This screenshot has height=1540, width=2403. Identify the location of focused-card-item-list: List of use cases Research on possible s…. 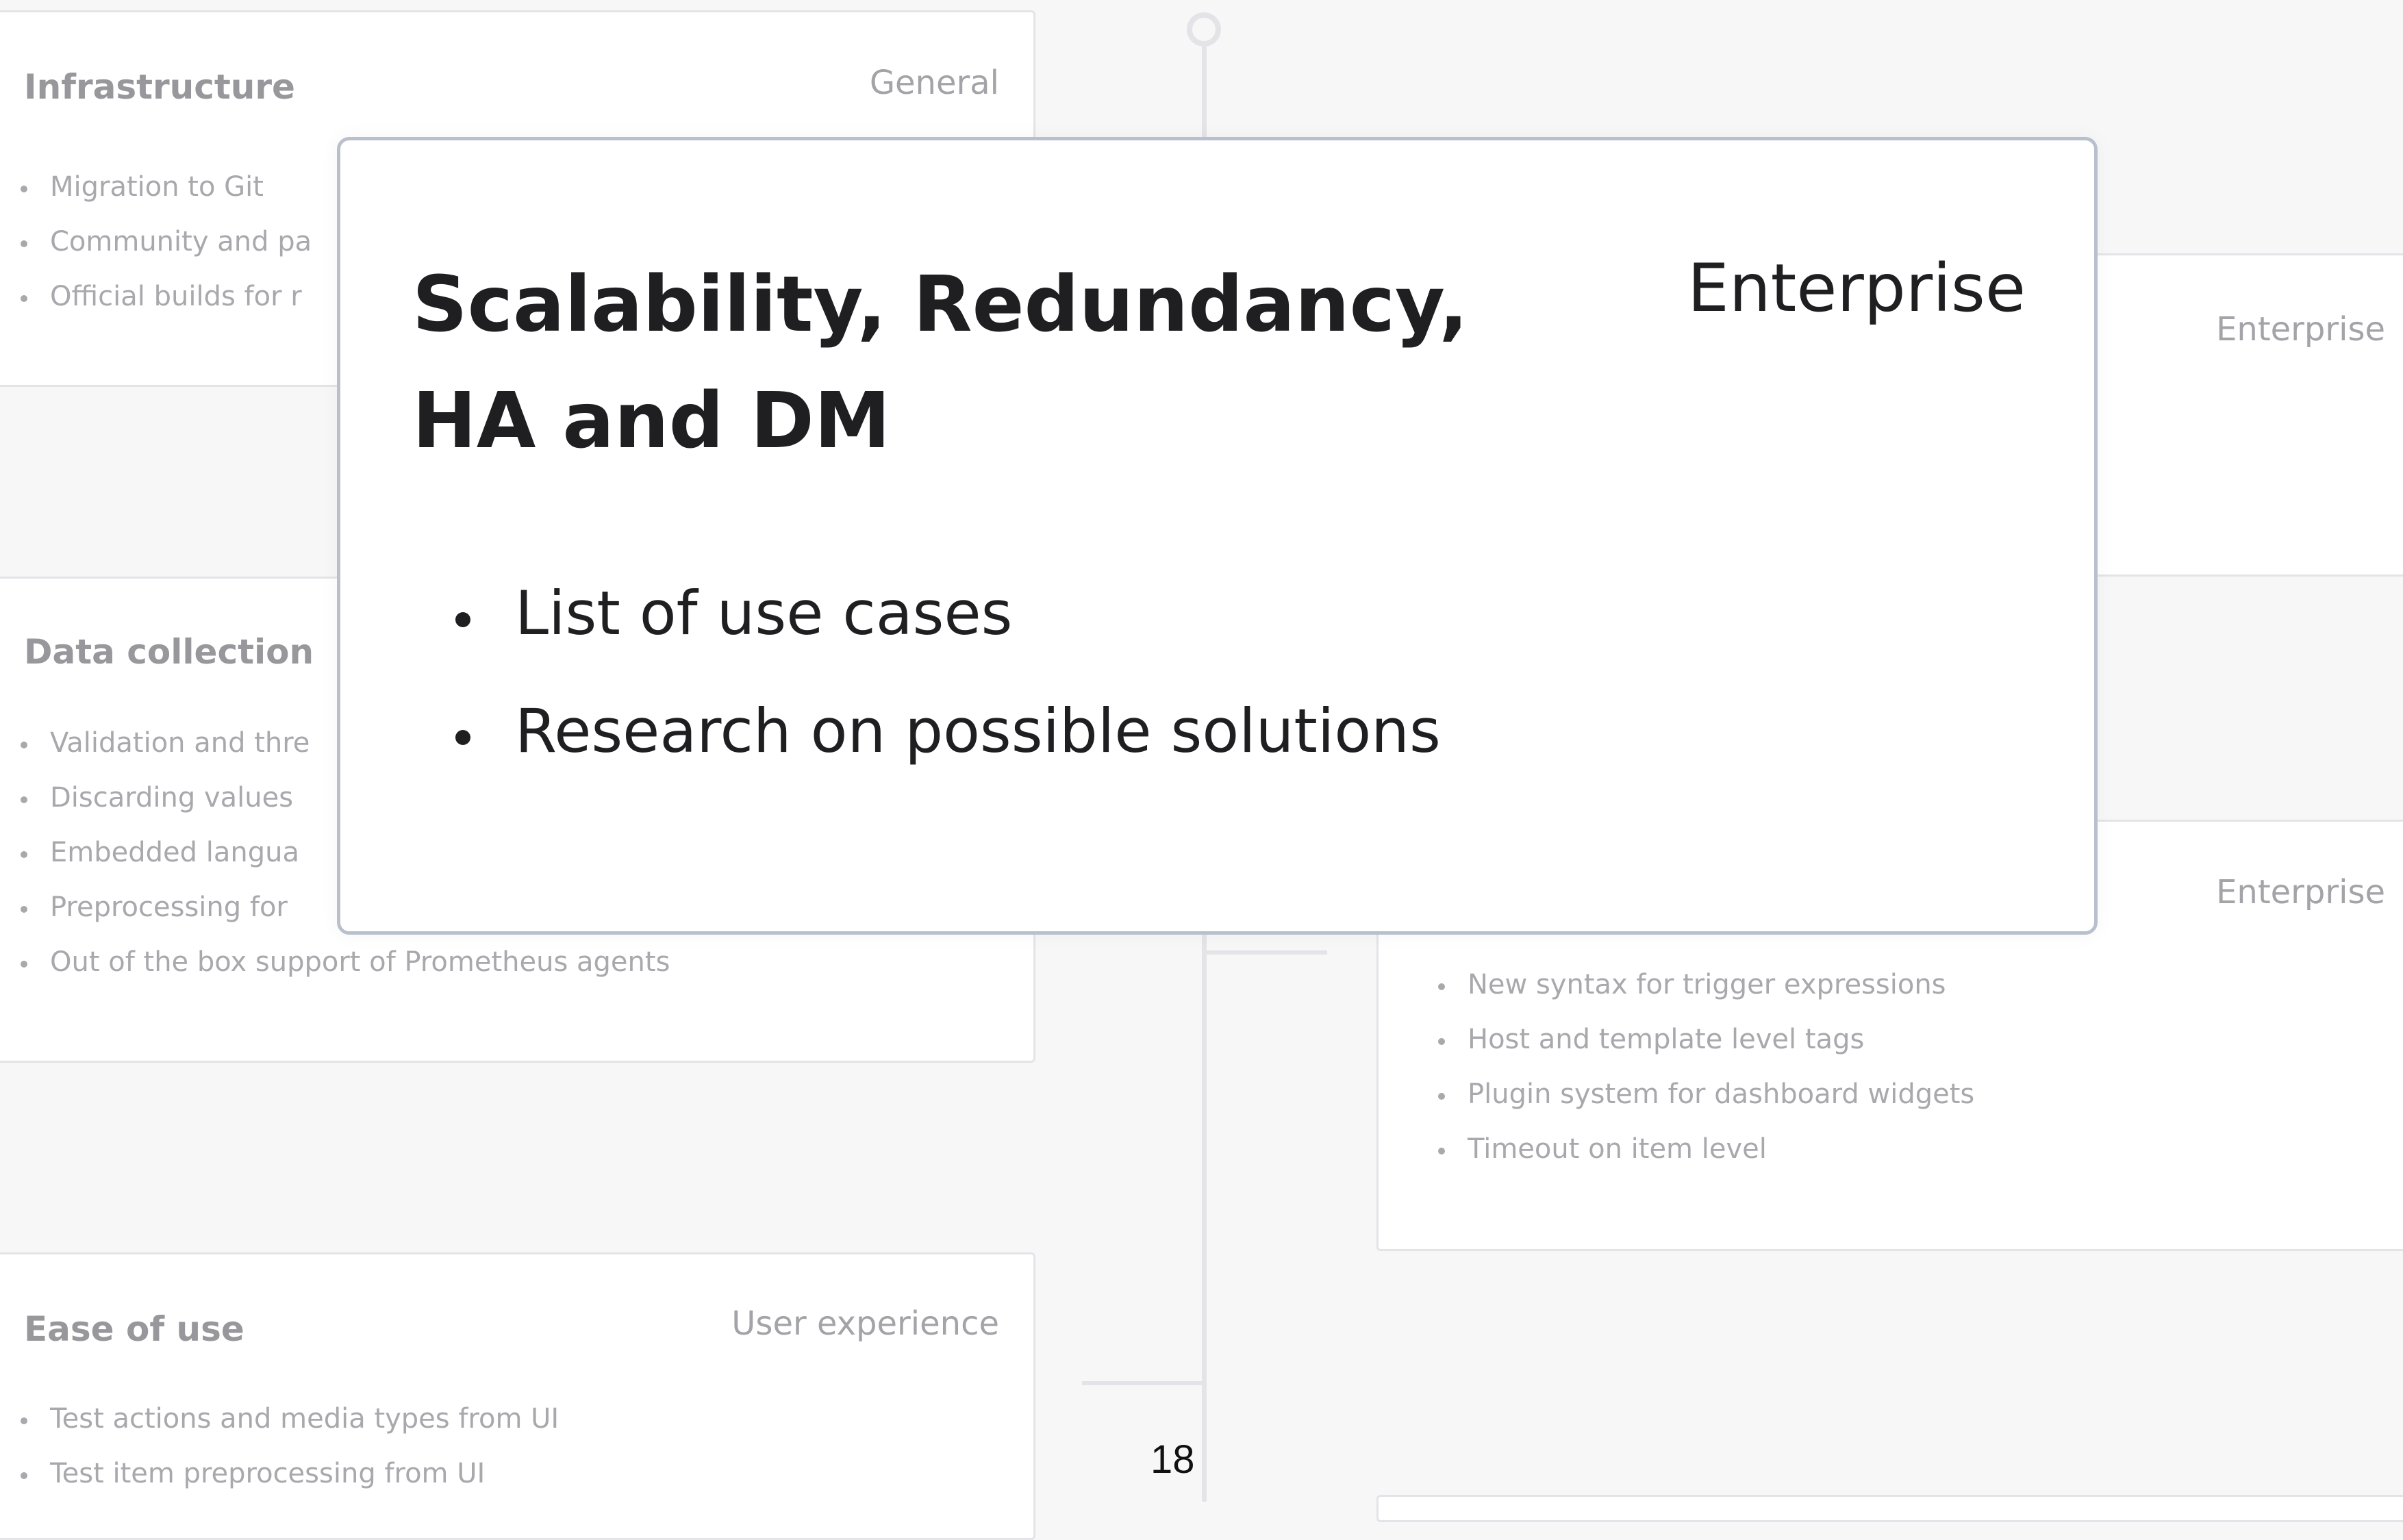
(927, 672).